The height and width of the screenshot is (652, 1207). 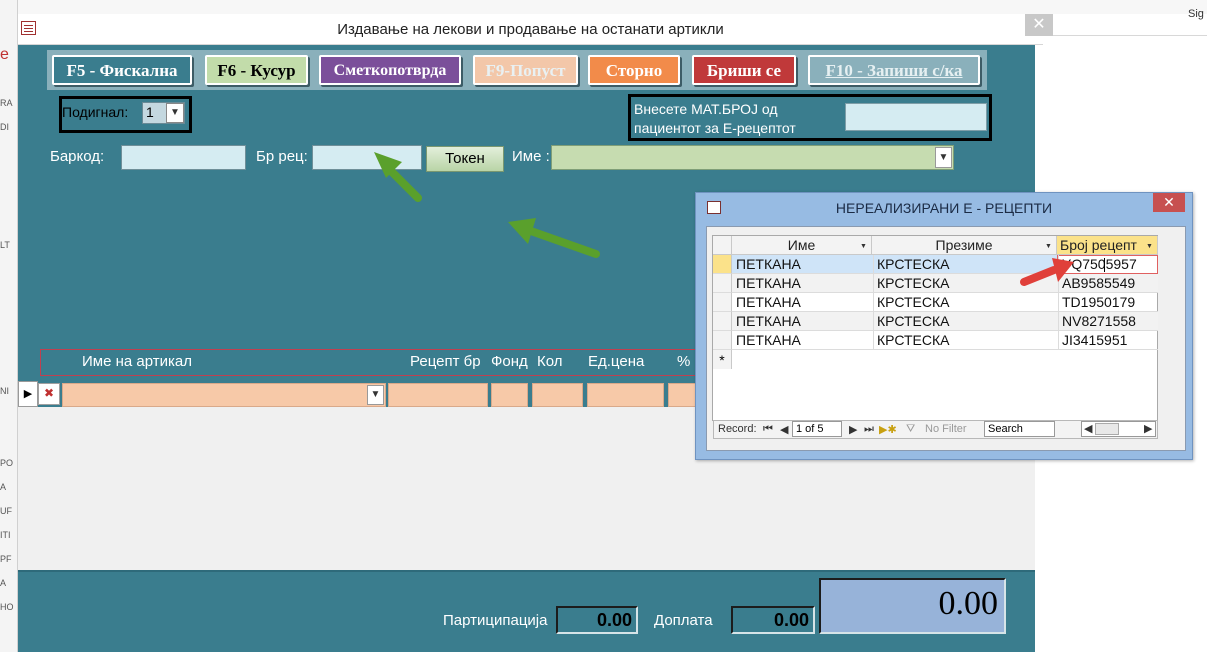 What do you see at coordinates (465, 159) in the screenshot?
I see `token-button: Токен` at bounding box center [465, 159].